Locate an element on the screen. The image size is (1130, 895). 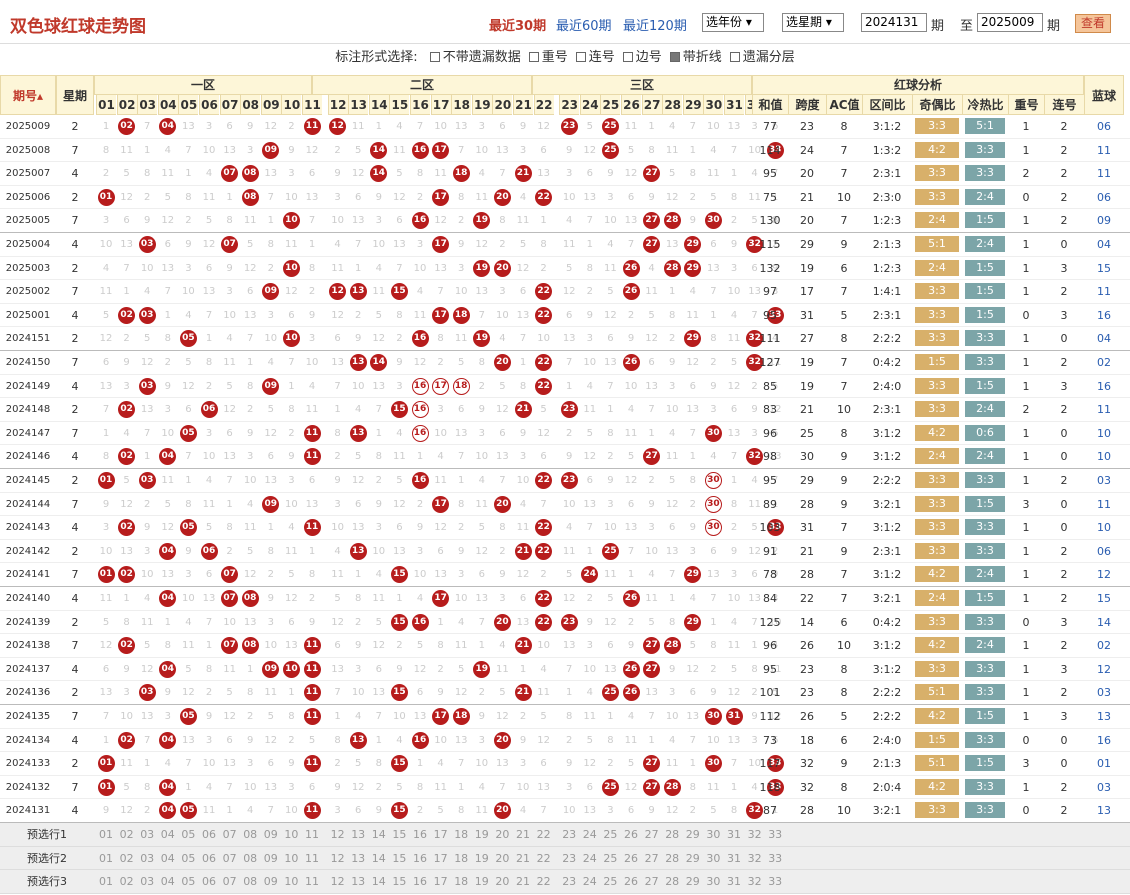
option-3: 边号 is located at coordinates (642, 58).